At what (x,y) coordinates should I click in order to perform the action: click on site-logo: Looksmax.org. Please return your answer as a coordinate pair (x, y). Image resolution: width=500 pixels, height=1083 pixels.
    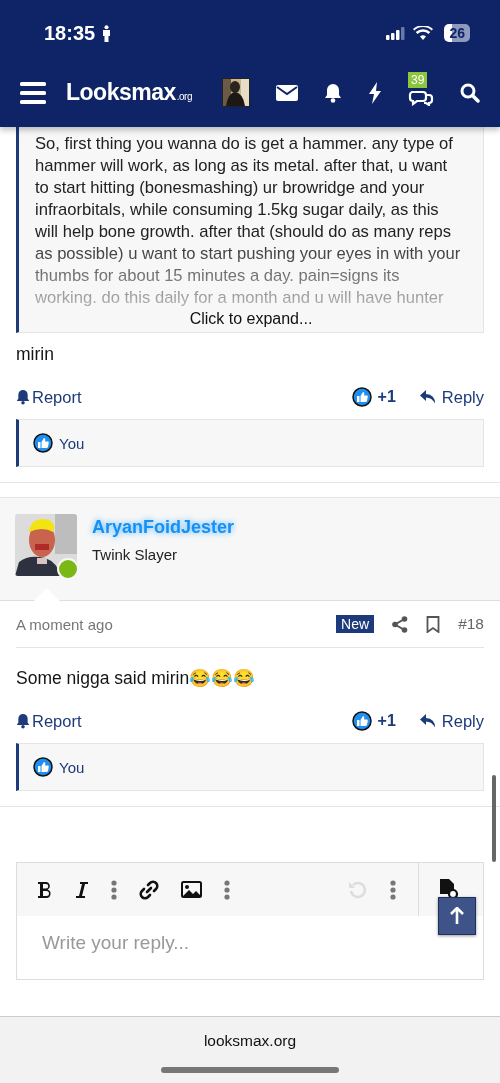
    Looking at the image, I should click on (129, 92).